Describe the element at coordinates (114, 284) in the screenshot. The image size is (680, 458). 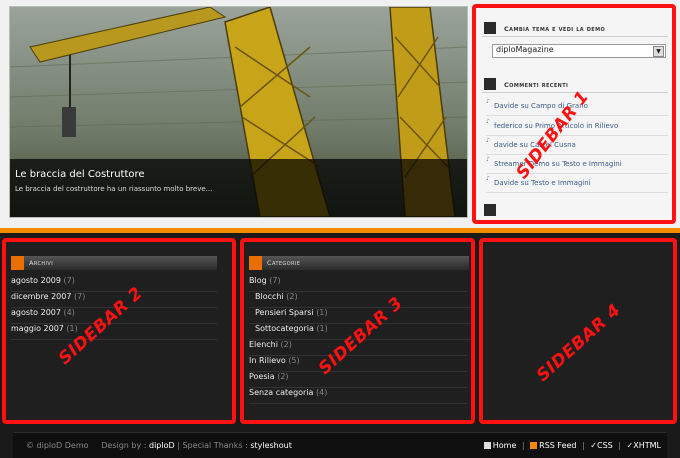
I see `archive-item: agosto 2009 (7)` at that location.